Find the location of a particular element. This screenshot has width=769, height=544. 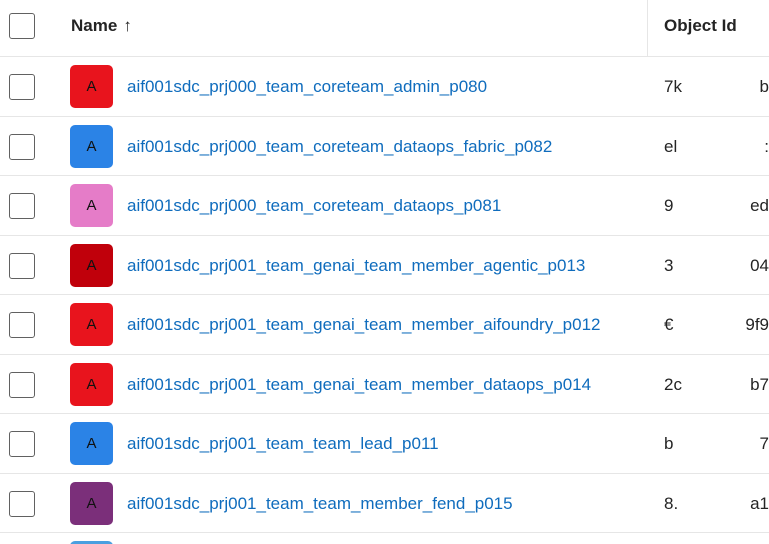

name-column-label: Name is located at coordinates (94, 25).